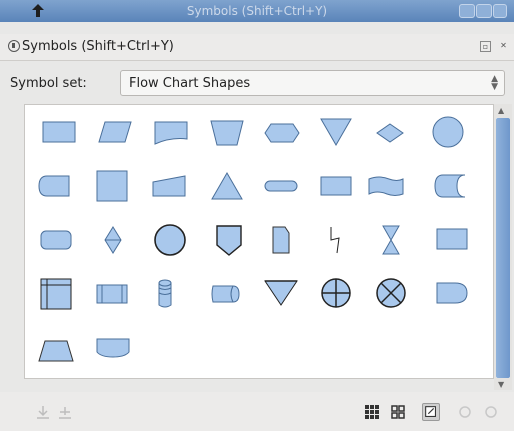 The width and height of the screenshot is (514, 431). Describe the element at coordinates (391, 293) in the screenshot. I see `symbol-or` at that location.